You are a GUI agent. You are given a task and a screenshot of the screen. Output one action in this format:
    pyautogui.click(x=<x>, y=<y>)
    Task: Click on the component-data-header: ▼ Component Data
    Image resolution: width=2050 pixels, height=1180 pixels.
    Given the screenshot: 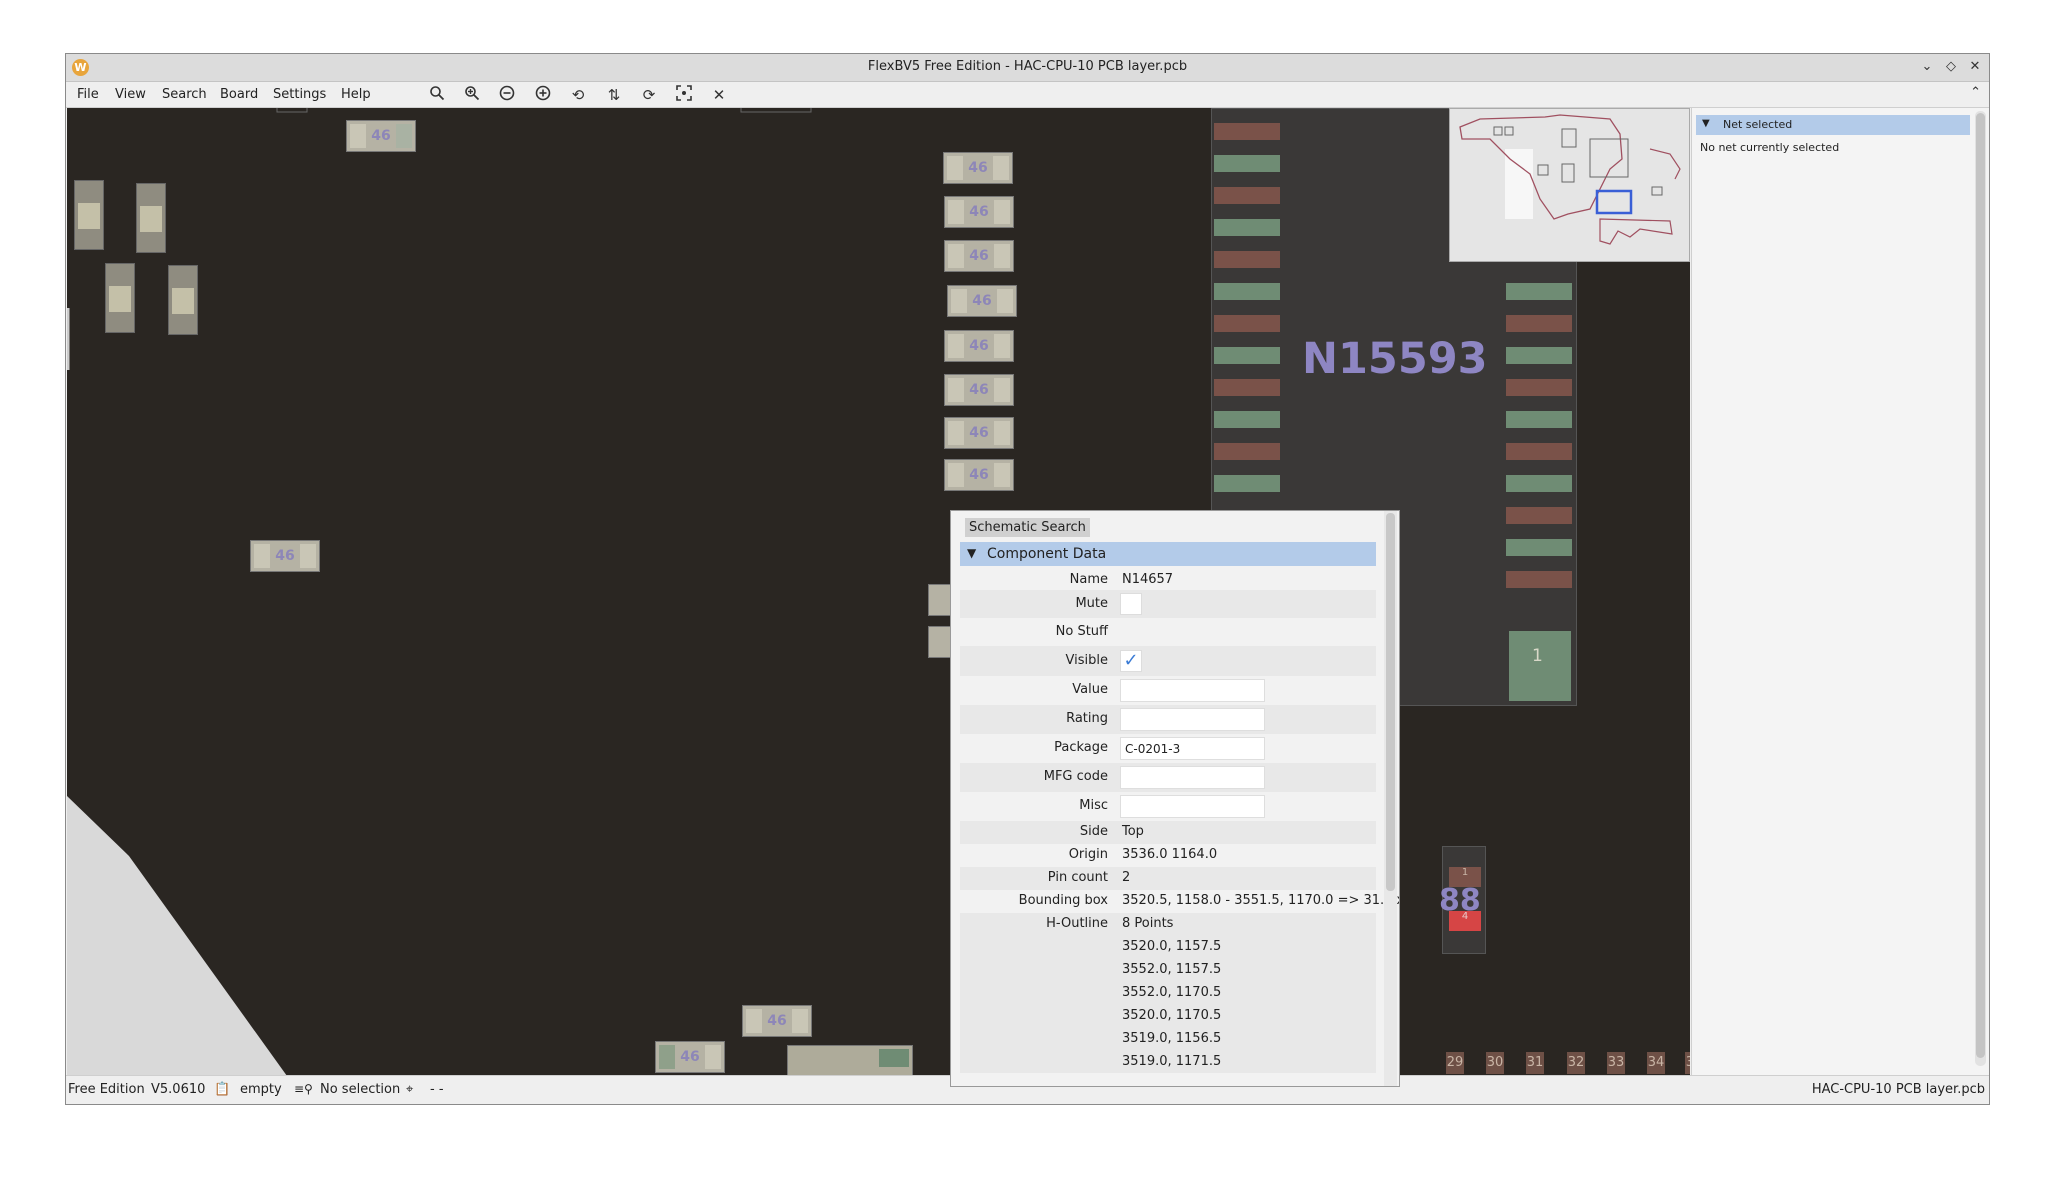 What is the action you would take?
    pyautogui.click(x=1168, y=554)
    